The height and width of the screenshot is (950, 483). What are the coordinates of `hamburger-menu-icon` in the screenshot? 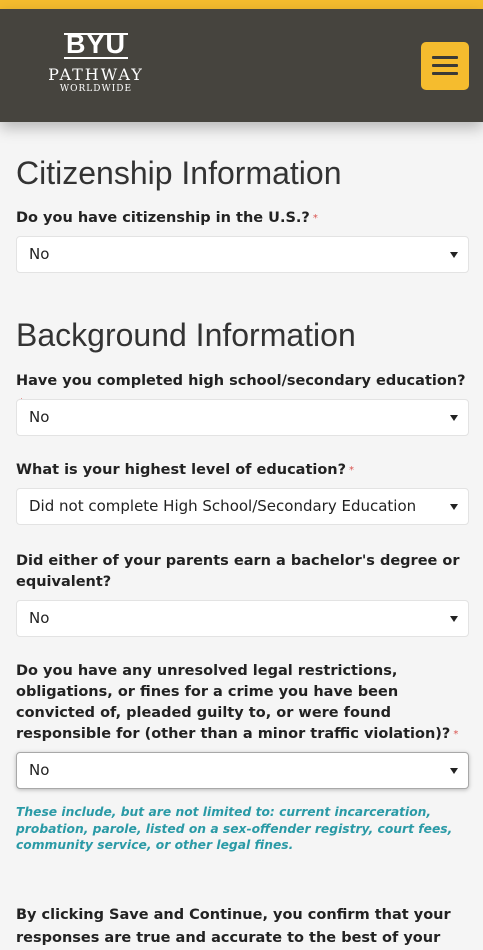 It's located at (445, 57).